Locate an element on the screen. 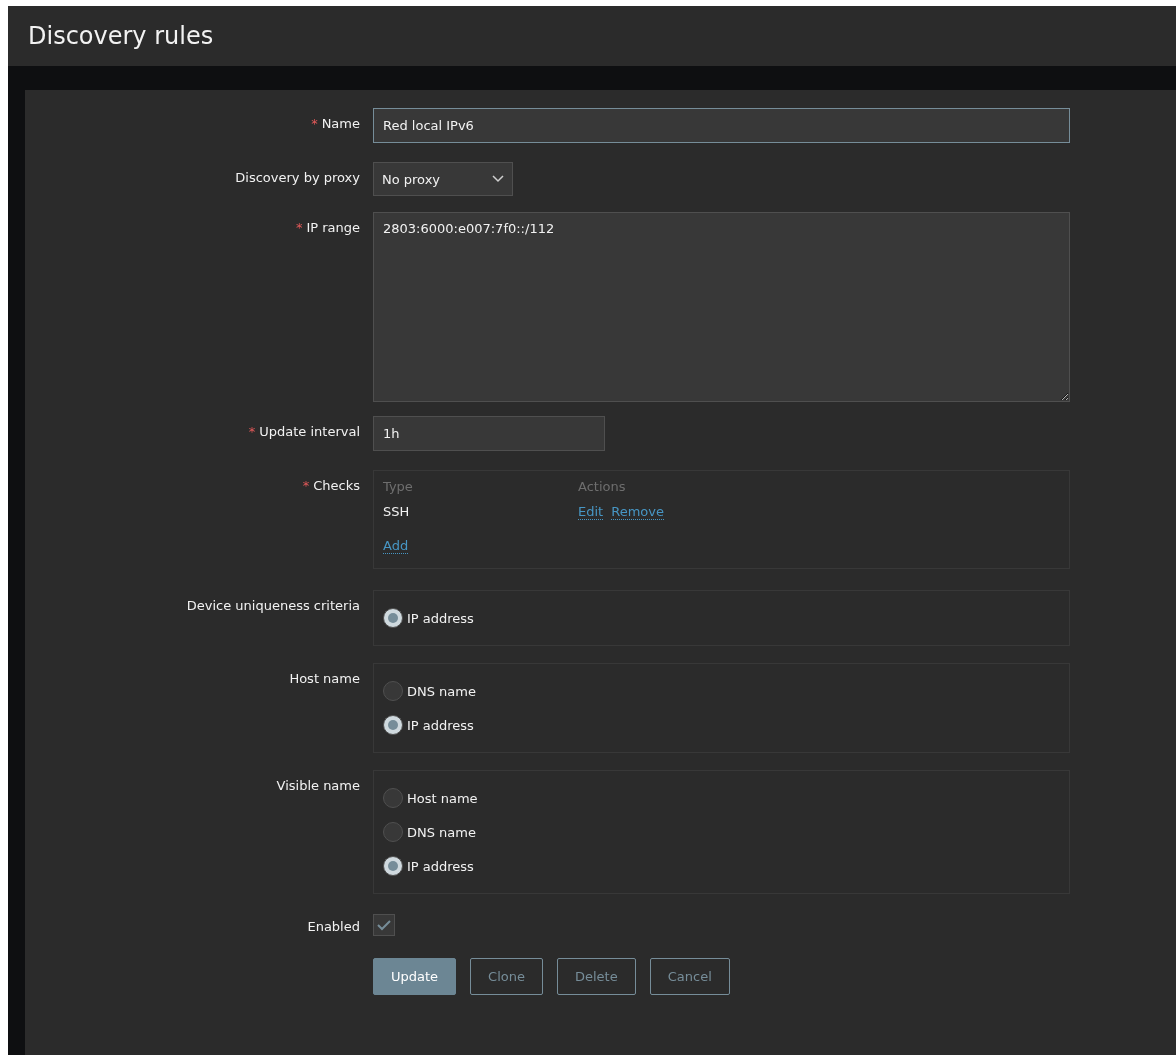  field-label: * Update interval is located at coordinates (304, 431).